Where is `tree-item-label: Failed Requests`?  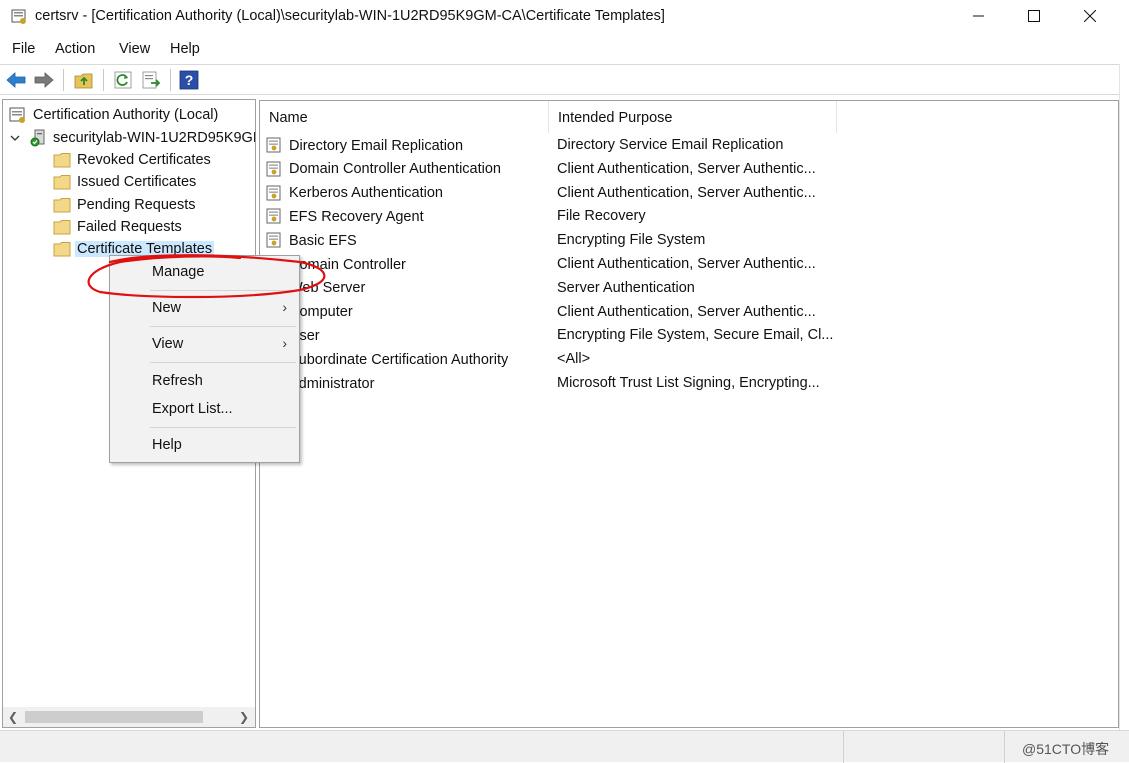
tree-item-label: Failed Requests is located at coordinates (129, 227).